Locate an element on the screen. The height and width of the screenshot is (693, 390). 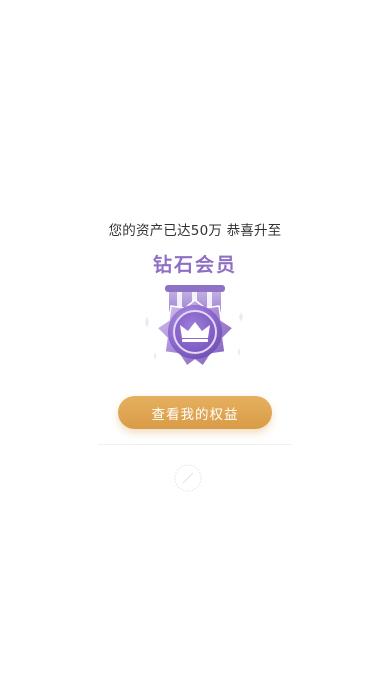
member-level-title: 钻石会员 is located at coordinates (194, 265).